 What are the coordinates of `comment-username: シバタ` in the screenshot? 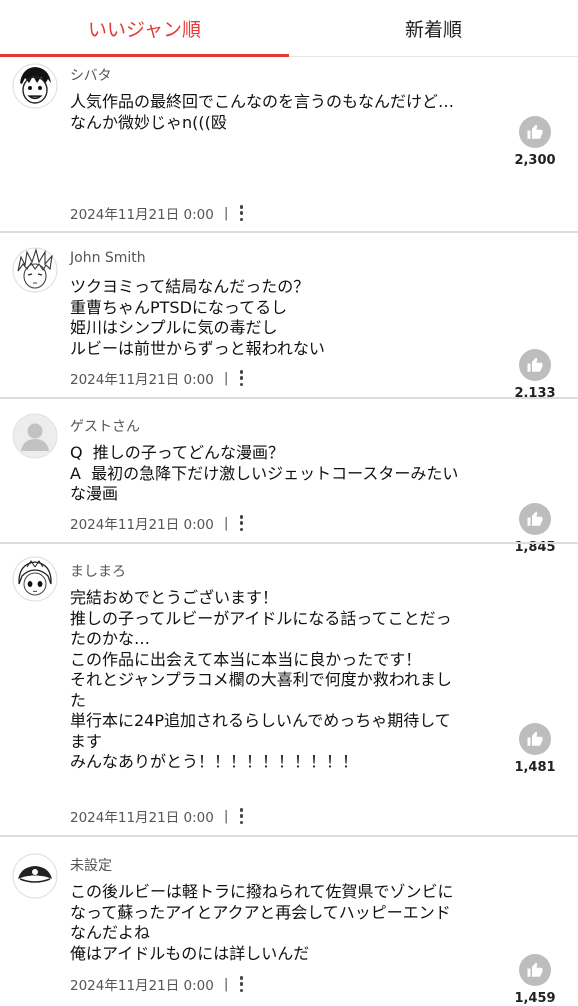 It's located at (91, 76).